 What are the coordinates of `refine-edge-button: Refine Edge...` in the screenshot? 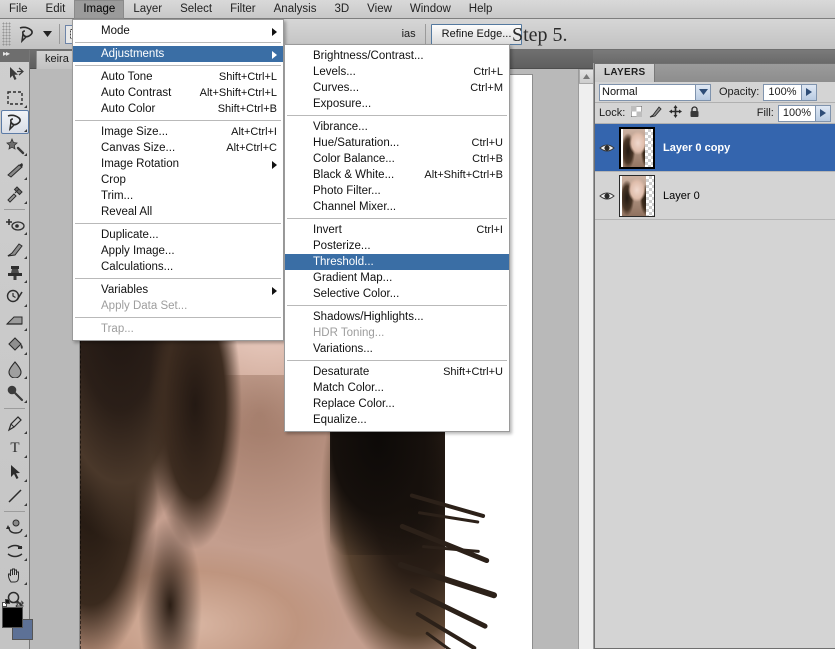 It's located at (476, 34).